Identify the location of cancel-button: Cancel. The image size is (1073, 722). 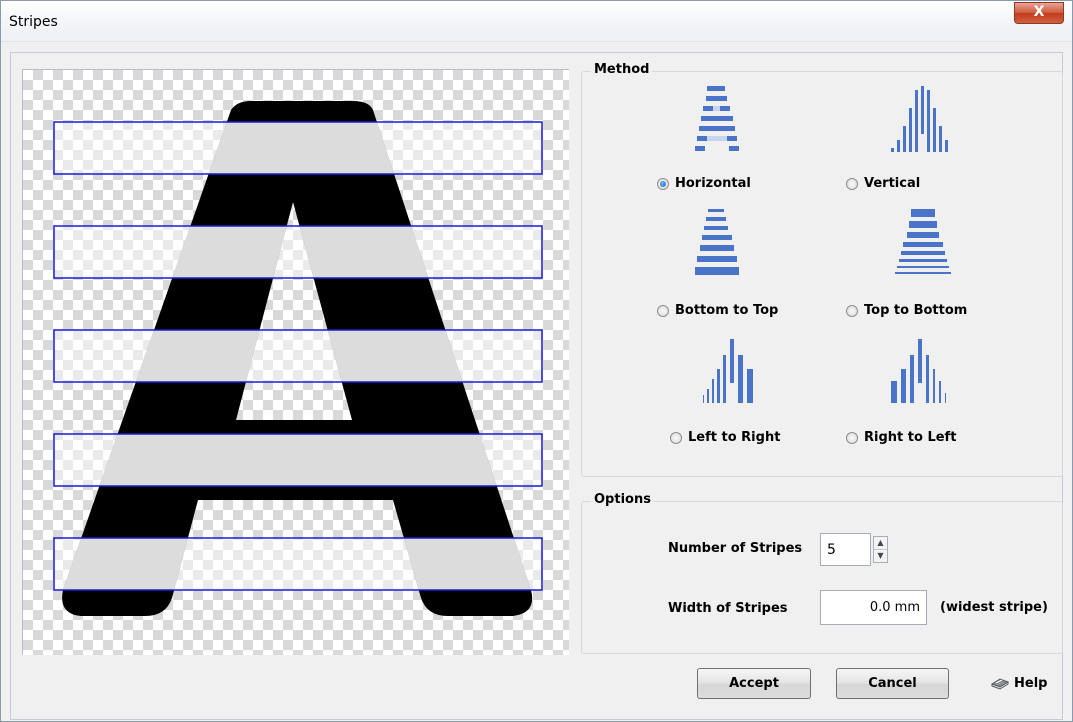
(892, 683).